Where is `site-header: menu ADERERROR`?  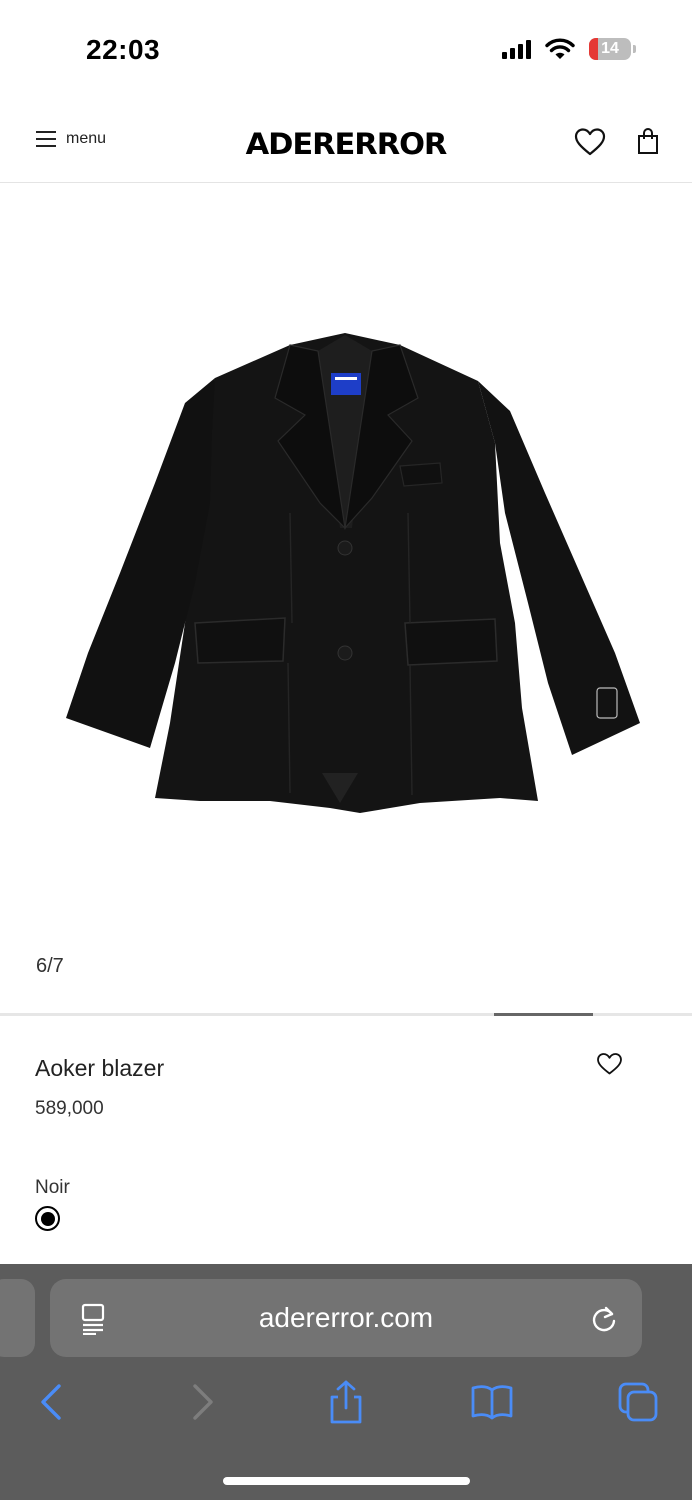 site-header: menu ADERERROR is located at coordinates (346, 141).